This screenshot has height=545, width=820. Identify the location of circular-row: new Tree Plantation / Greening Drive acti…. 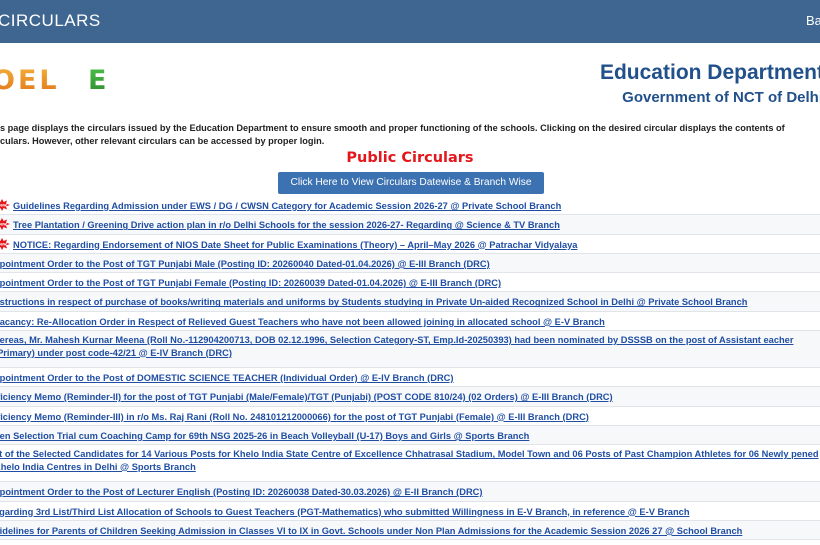
(410, 225).